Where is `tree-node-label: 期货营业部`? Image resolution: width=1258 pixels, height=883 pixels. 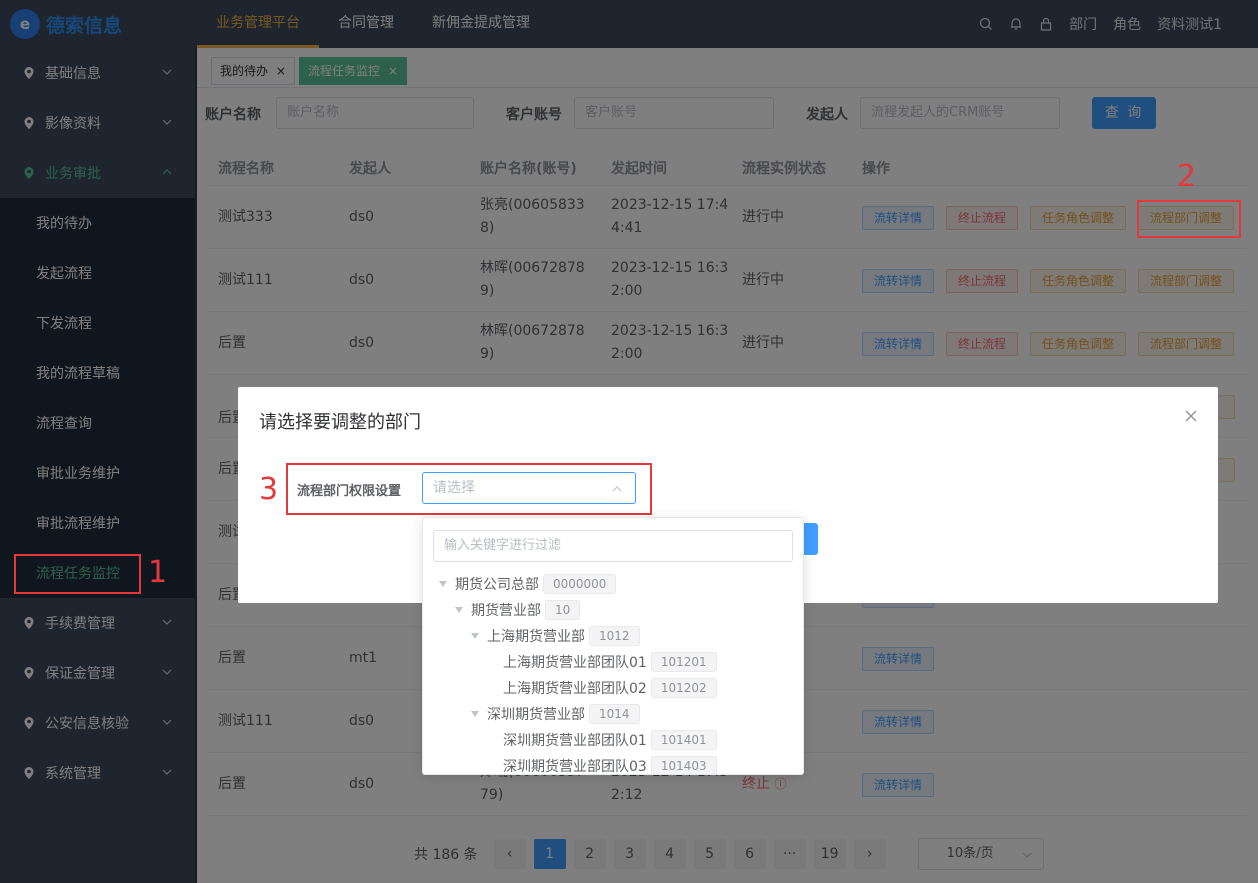 tree-node-label: 期货营业部 is located at coordinates (506, 611).